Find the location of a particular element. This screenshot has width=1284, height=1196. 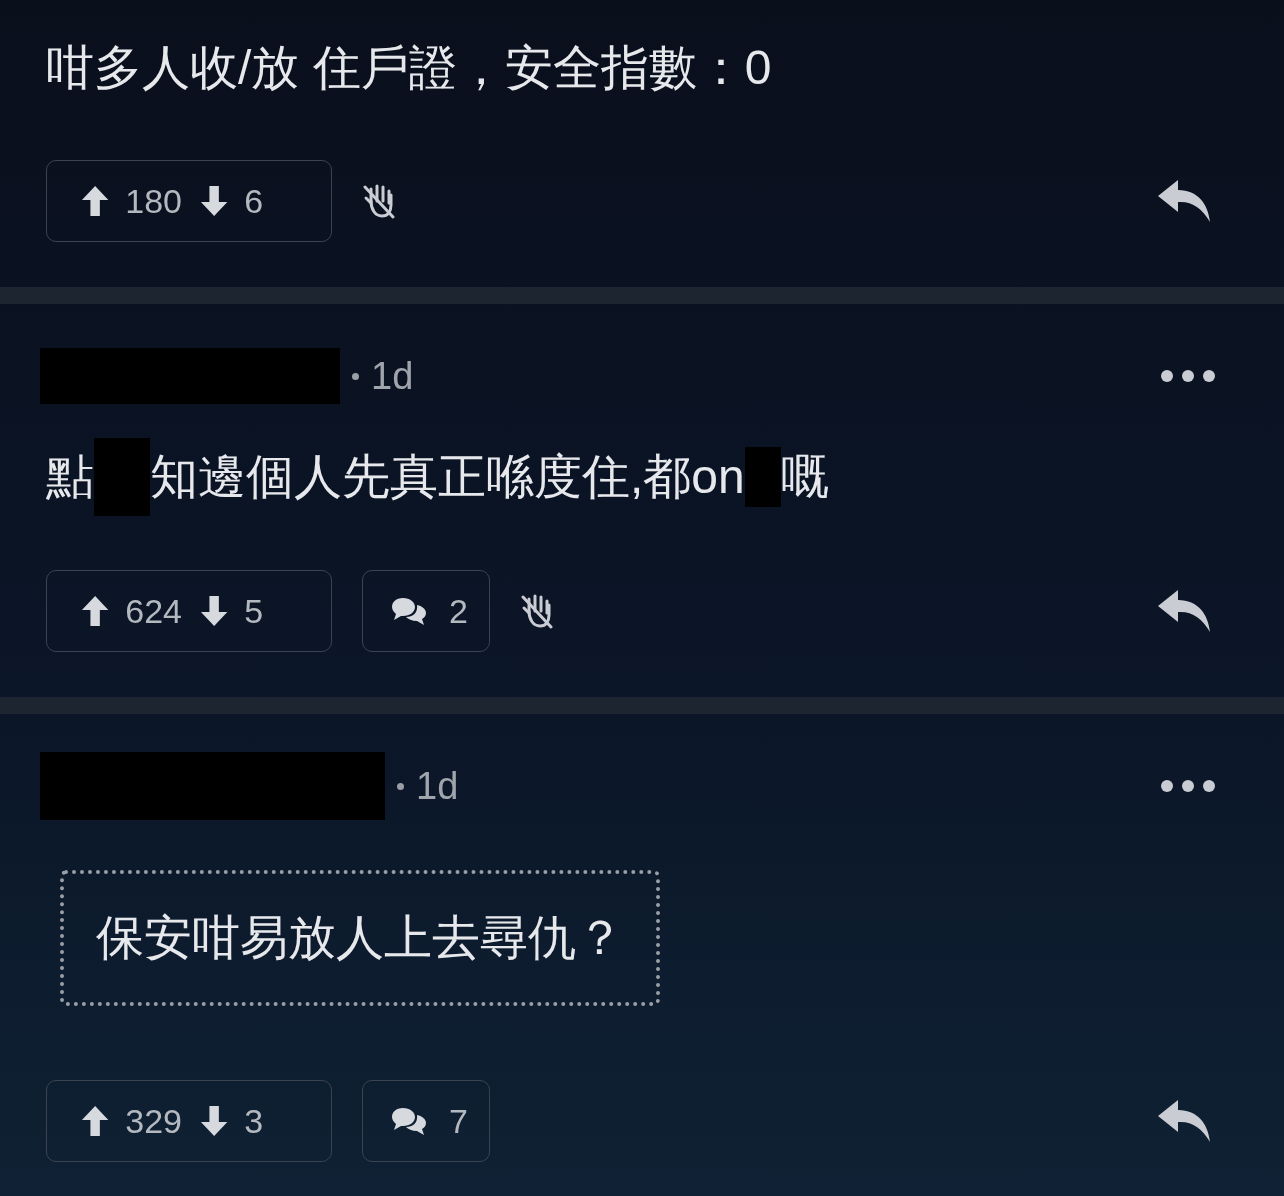

downvote-count: 5 is located at coordinates (254, 611).